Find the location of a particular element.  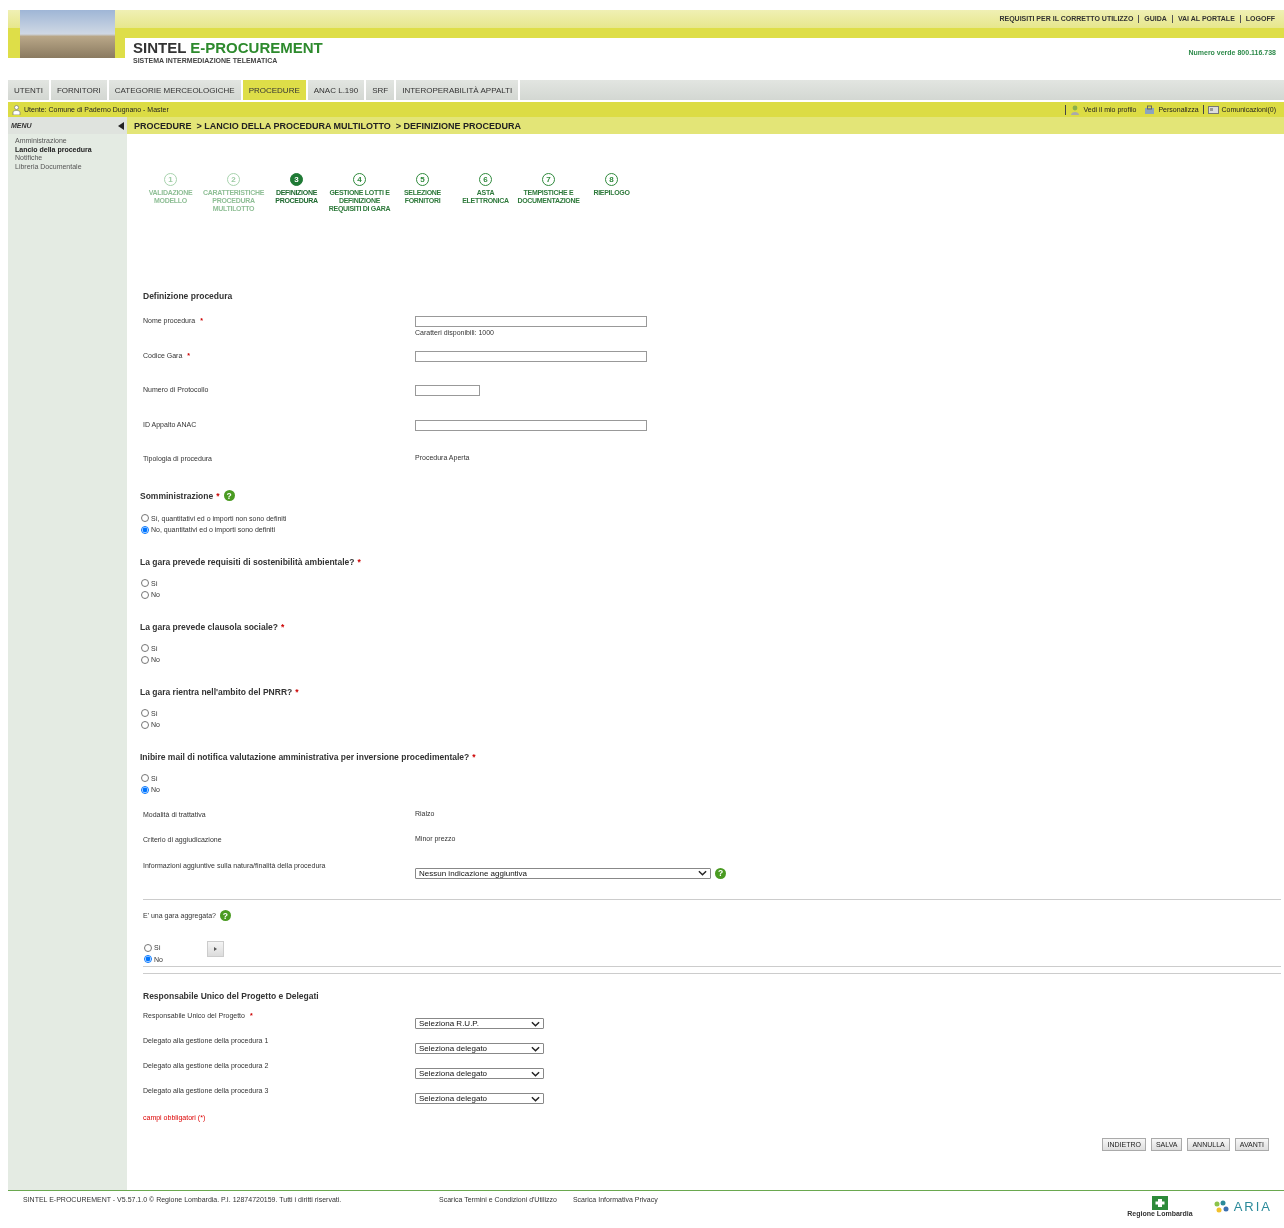

step-number: 3 is located at coordinates (296, 179).